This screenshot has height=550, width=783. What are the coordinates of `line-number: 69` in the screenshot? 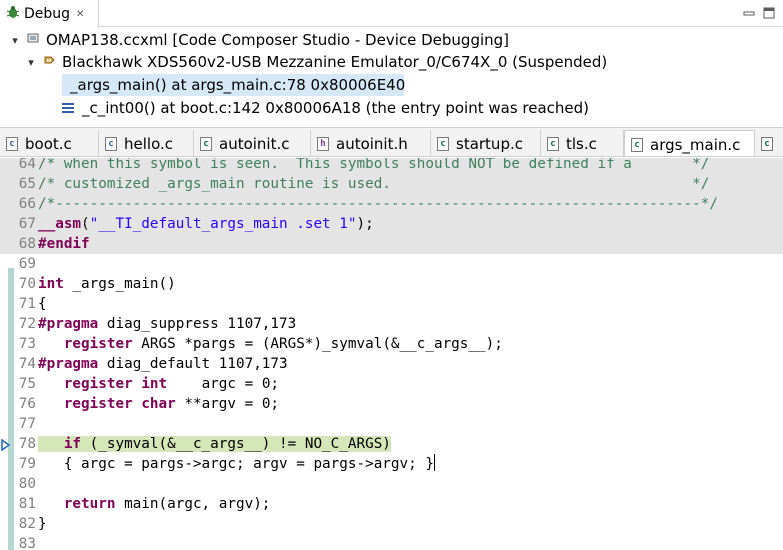 It's located at (27, 264).